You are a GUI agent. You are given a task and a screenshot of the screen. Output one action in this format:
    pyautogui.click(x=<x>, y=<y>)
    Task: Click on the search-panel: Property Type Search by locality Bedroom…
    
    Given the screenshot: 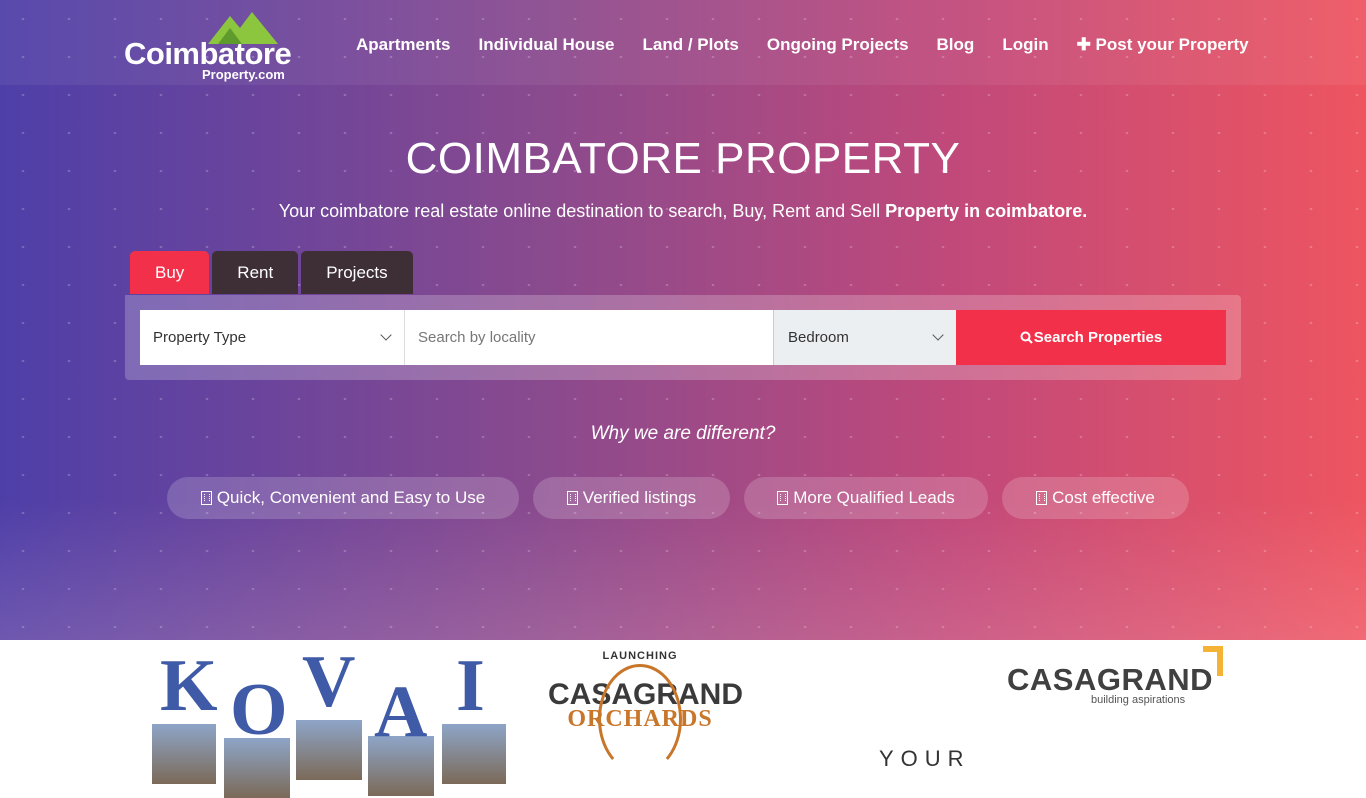 What is the action you would take?
    pyautogui.click(x=683, y=337)
    